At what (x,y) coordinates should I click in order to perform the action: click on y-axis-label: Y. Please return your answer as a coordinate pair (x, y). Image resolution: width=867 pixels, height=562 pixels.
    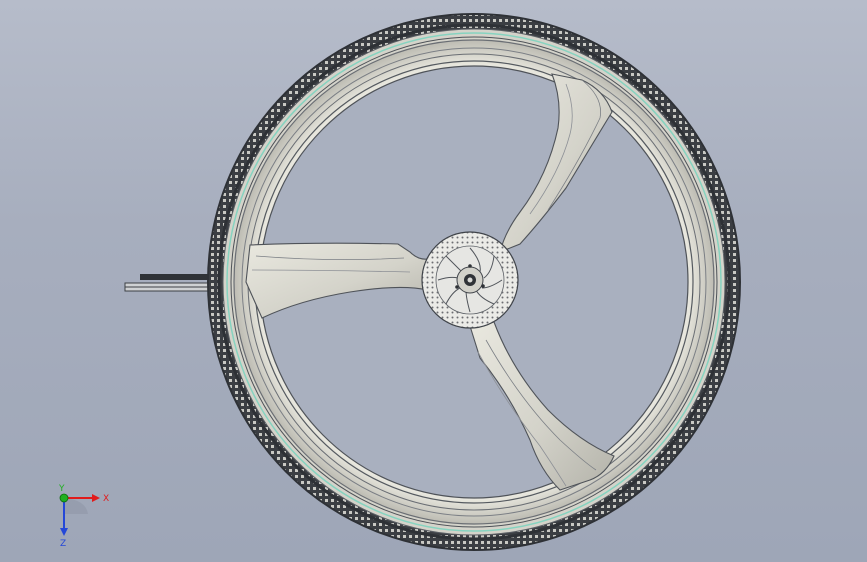
    Looking at the image, I should click on (61, 489).